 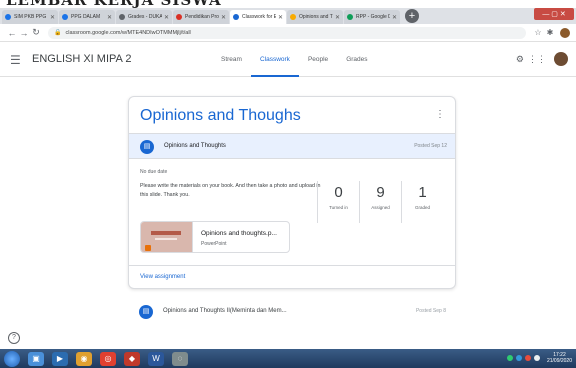 What do you see at coordinates (338, 192) in the screenshot?
I see `stat-value: 0` at bounding box center [338, 192].